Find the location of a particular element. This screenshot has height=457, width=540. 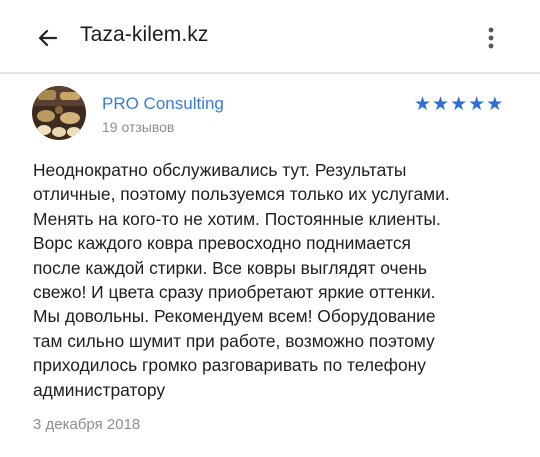

back-button is located at coordinates (48, 38).